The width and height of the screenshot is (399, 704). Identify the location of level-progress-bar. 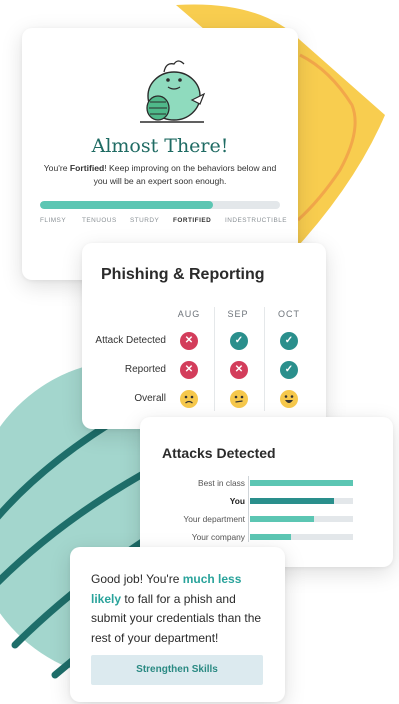
(160, 205).